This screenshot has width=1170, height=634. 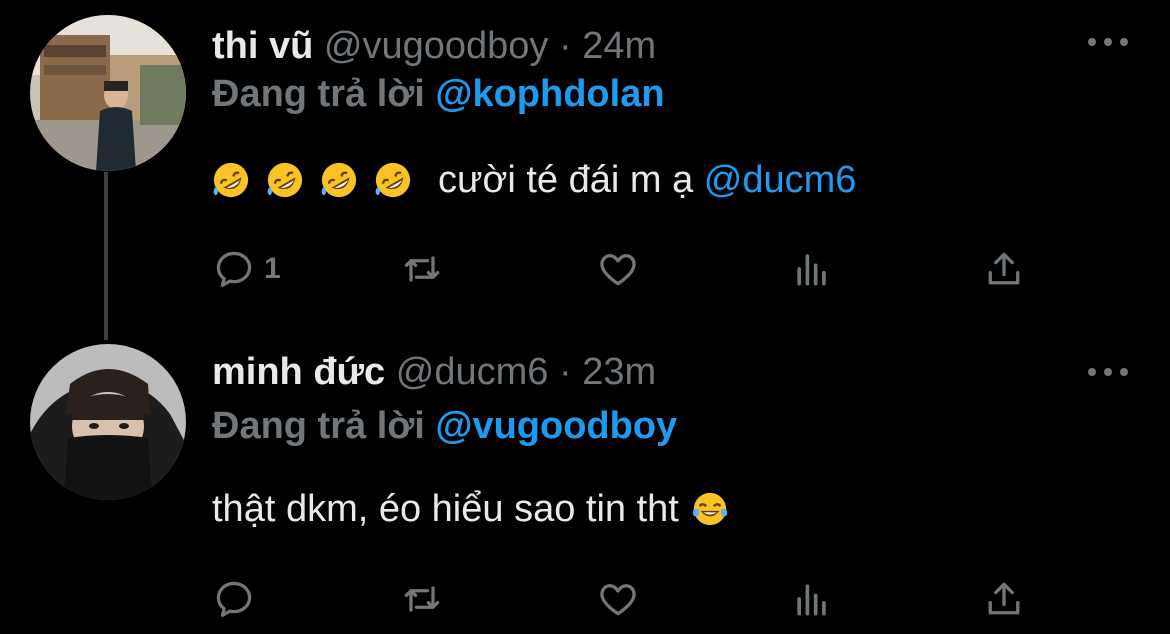 What do you see at coordinates (298, 372) in the screenshot?
I see `display-name: minh đức` at bounding box center [298, 372].